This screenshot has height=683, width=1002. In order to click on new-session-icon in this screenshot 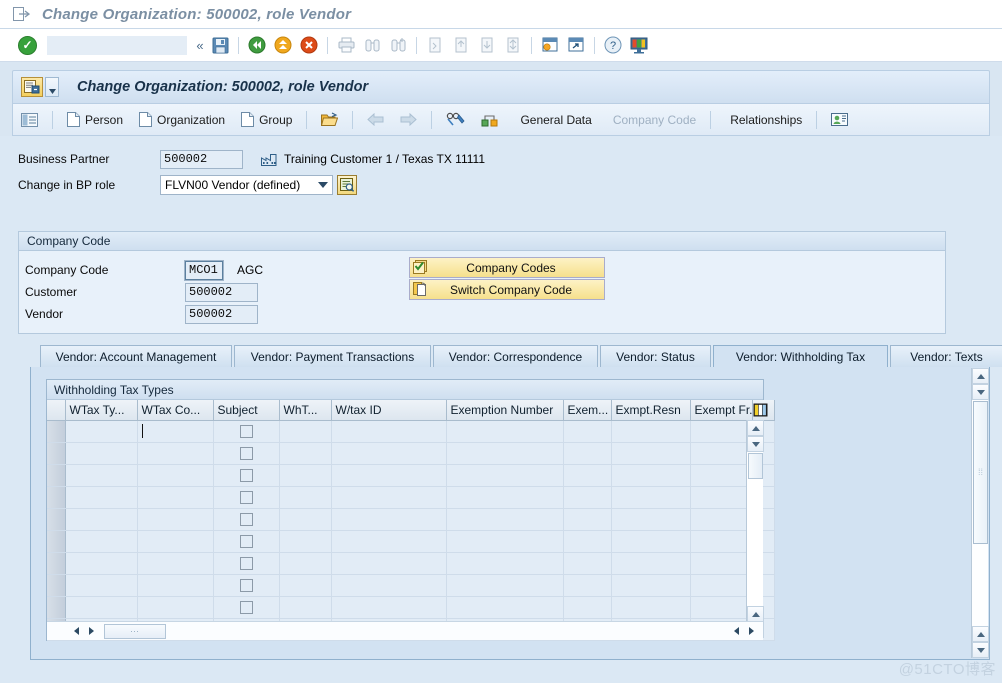, I will do `click(550, 45)`.